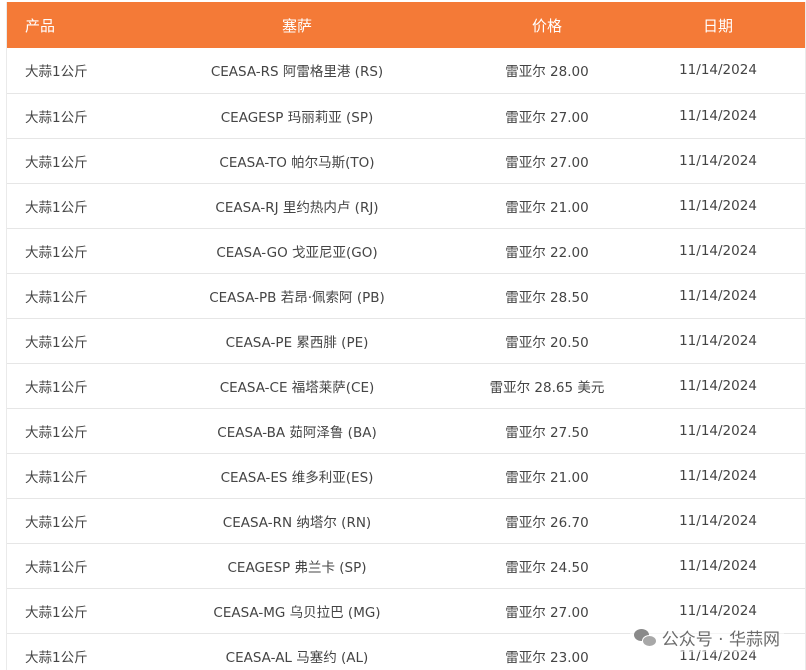  Describe the element at coordinates (297, 385) in the screenshot. I see `cell-market: CEASA-CE 福塔莱萨(CE)` at that location.